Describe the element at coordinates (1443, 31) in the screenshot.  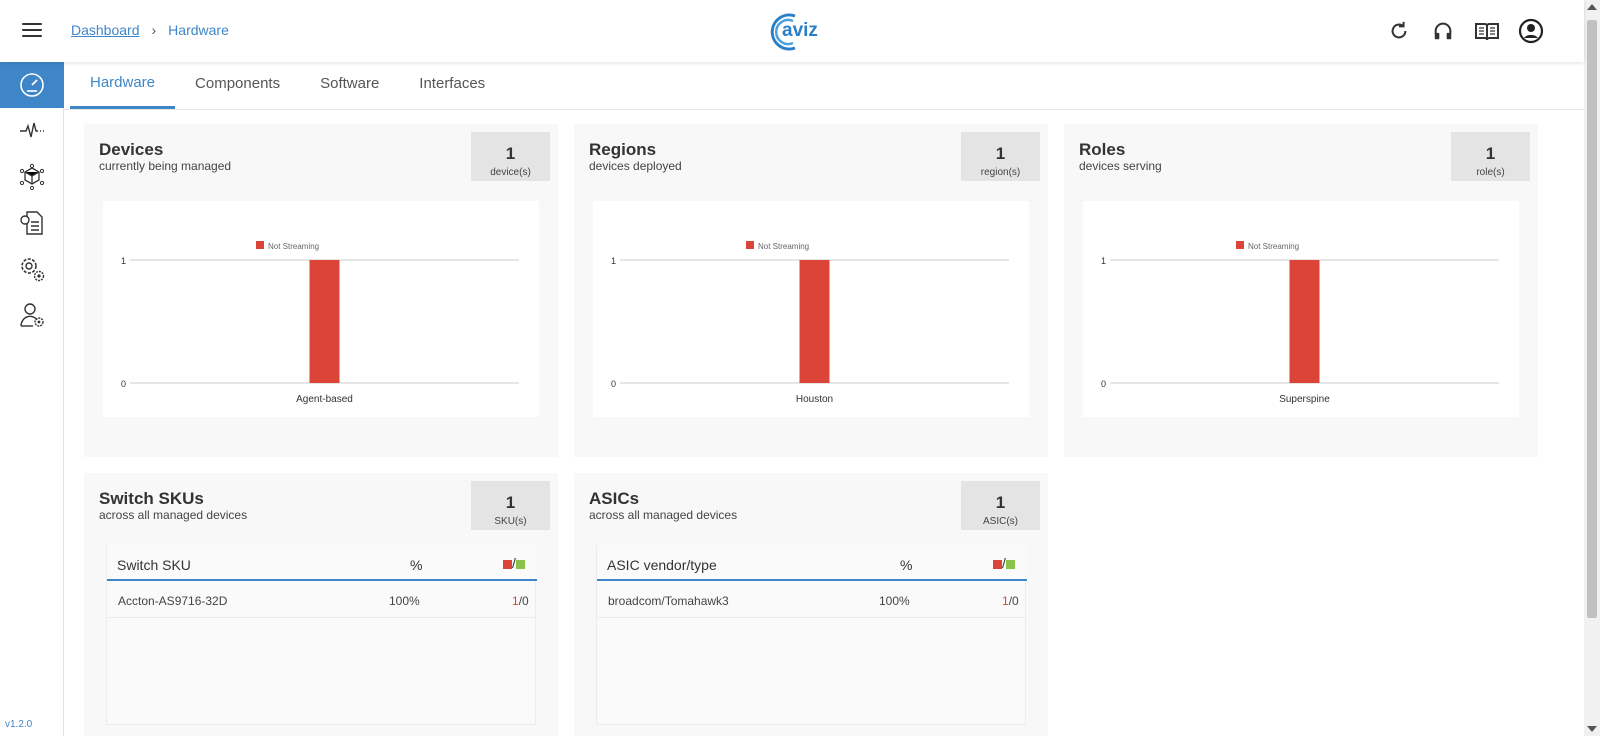
I see `headset-icon` at that location.